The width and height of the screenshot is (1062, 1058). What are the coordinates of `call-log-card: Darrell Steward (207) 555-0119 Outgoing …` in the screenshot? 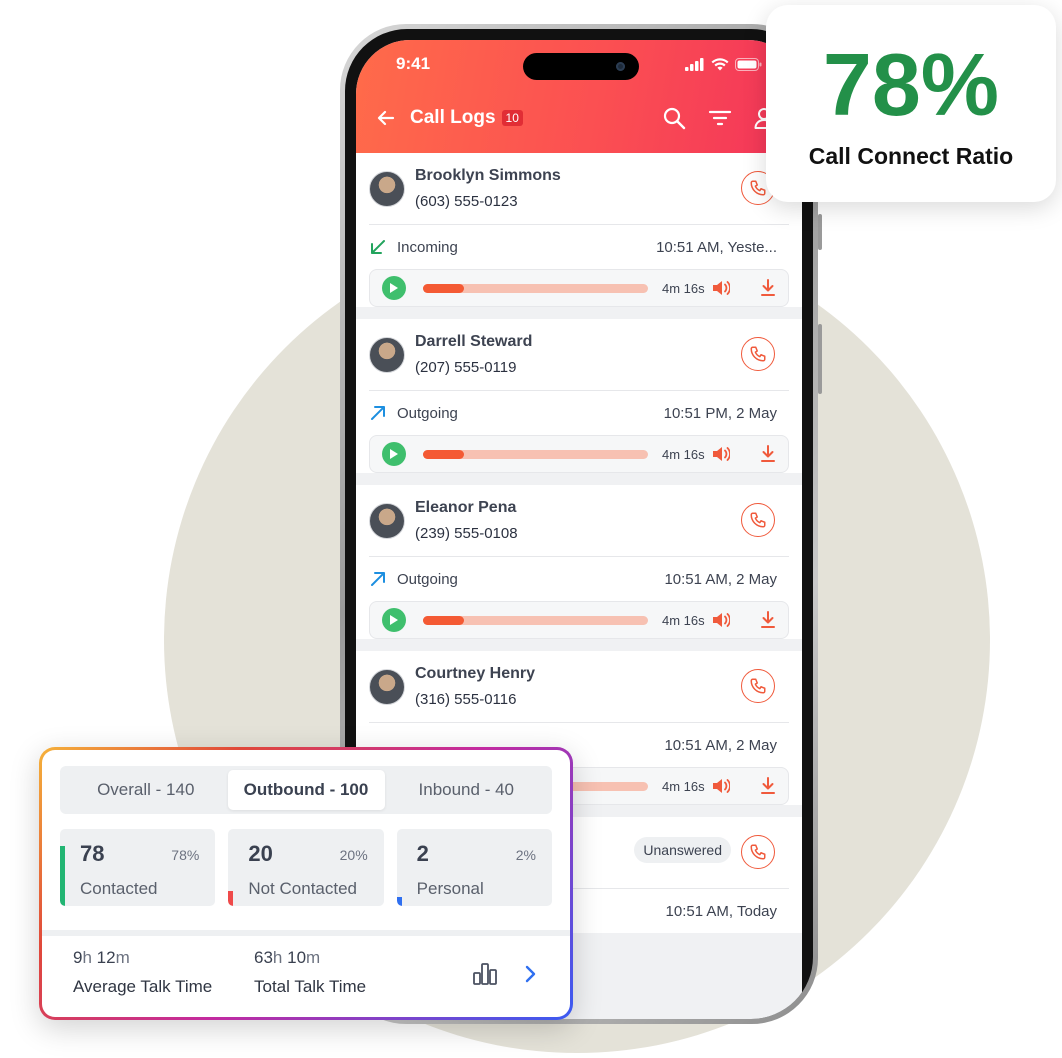 It's located at (579, 396).